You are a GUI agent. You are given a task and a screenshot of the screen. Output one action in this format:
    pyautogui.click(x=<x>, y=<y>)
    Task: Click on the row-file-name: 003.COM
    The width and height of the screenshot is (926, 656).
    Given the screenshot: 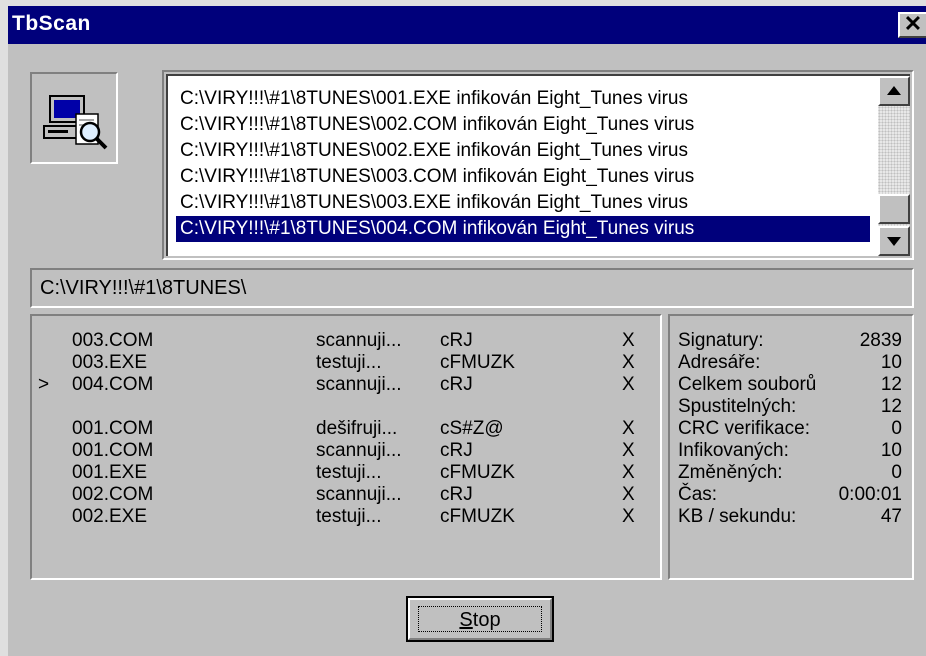 What is the action you would take?
    pyautogui.click(x=113, y=340)
    